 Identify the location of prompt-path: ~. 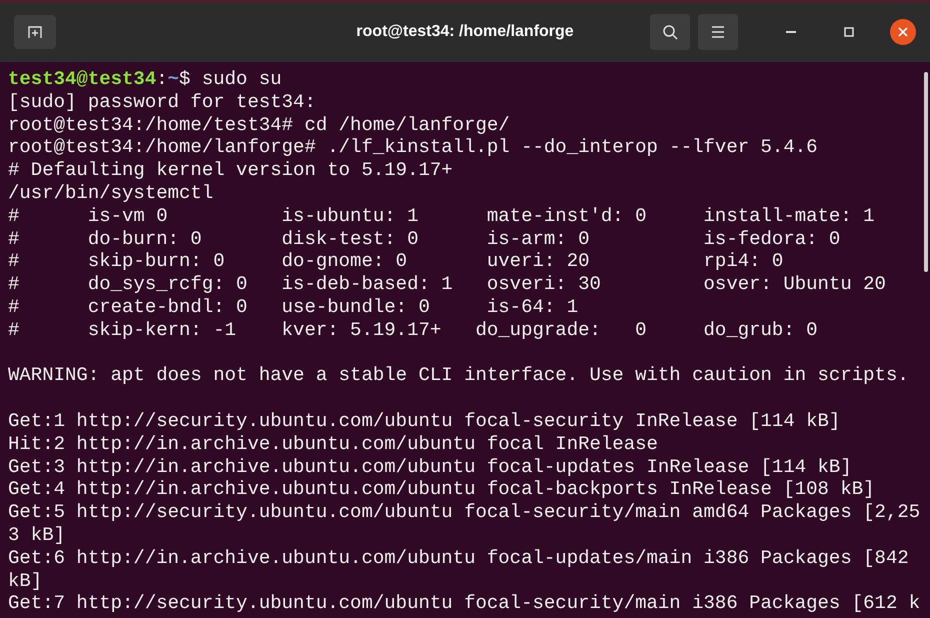
(174, 79).